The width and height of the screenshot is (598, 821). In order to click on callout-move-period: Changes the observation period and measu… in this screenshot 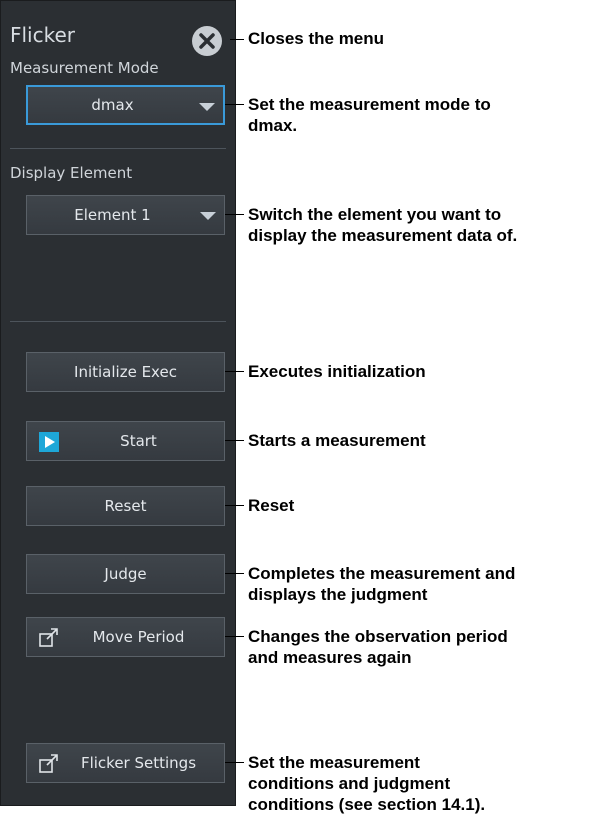, I will do `click(378, 647)`.